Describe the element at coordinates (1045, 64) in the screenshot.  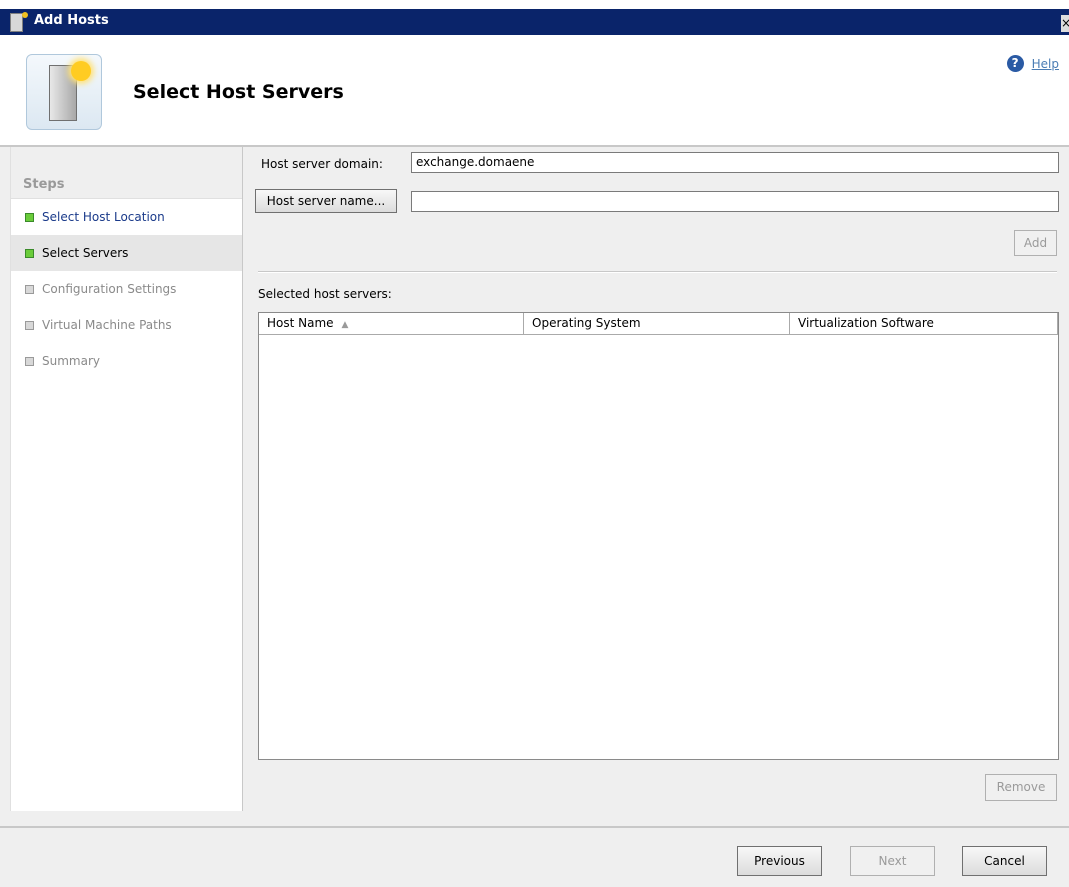
I see `help-label: Help` at that location.